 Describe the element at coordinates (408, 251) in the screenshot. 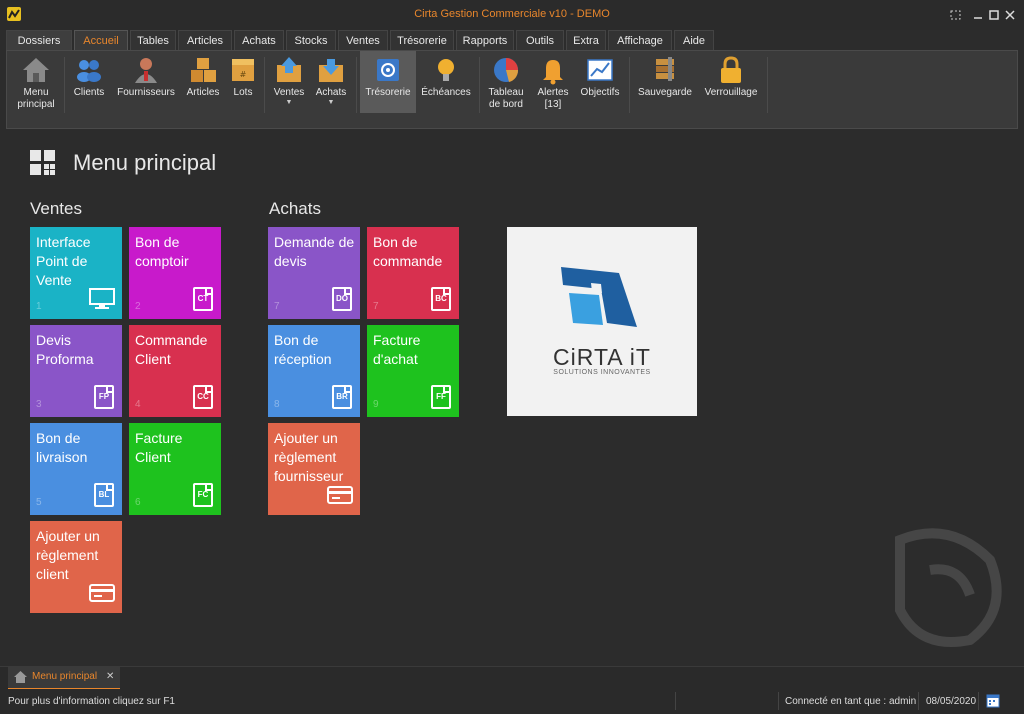

I see `tile-label: Bon de commande` at that location.